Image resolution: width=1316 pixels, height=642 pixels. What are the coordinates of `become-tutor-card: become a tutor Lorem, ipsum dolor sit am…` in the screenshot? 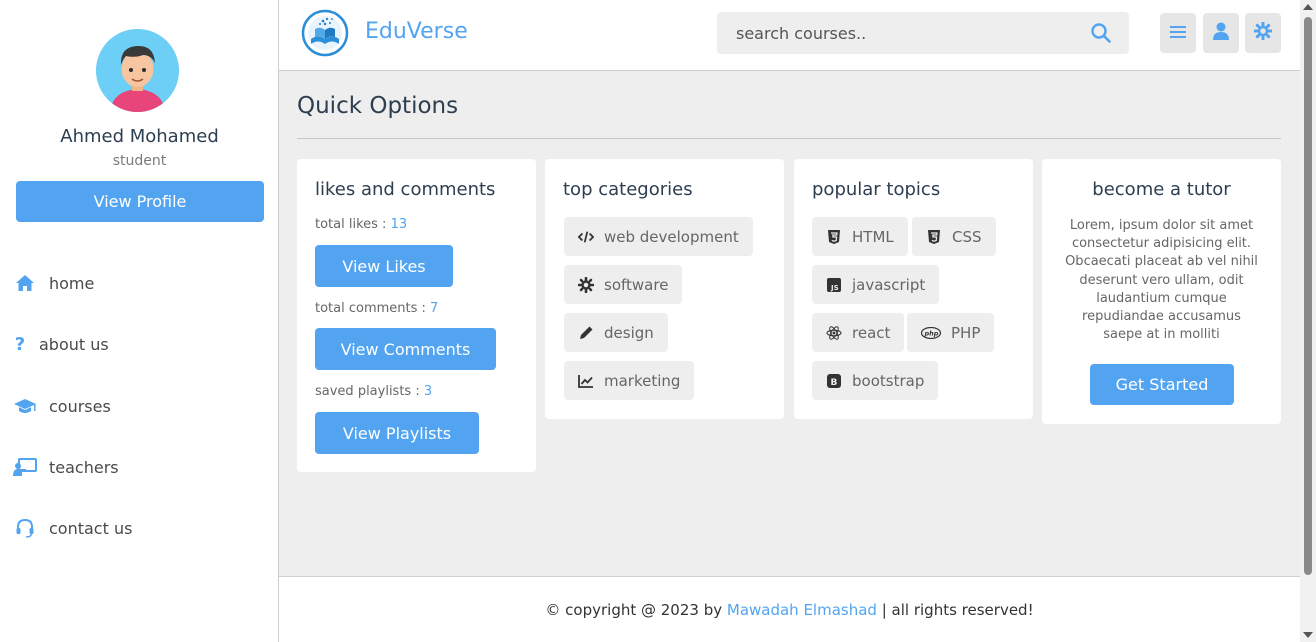 It's located at (1161, 291).